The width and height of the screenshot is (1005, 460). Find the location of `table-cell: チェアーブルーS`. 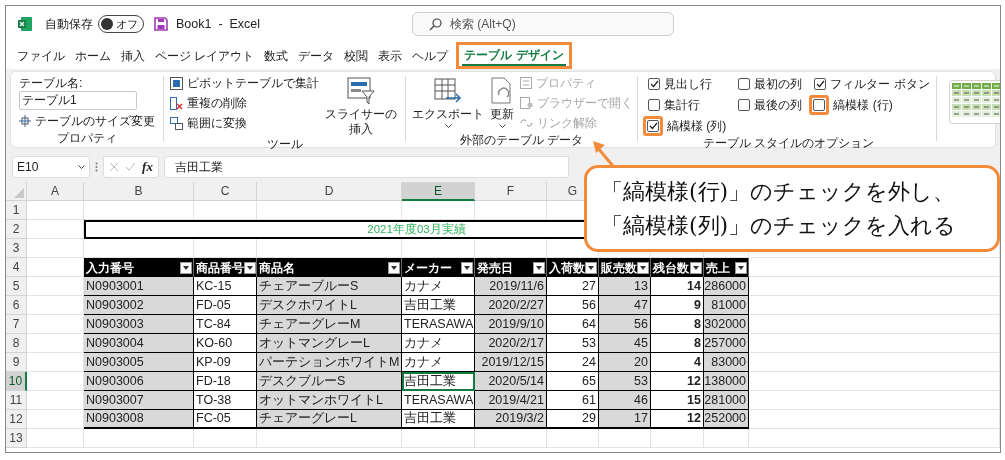

table-cell: チェアーブルーS is located at coordinates (329, 286).